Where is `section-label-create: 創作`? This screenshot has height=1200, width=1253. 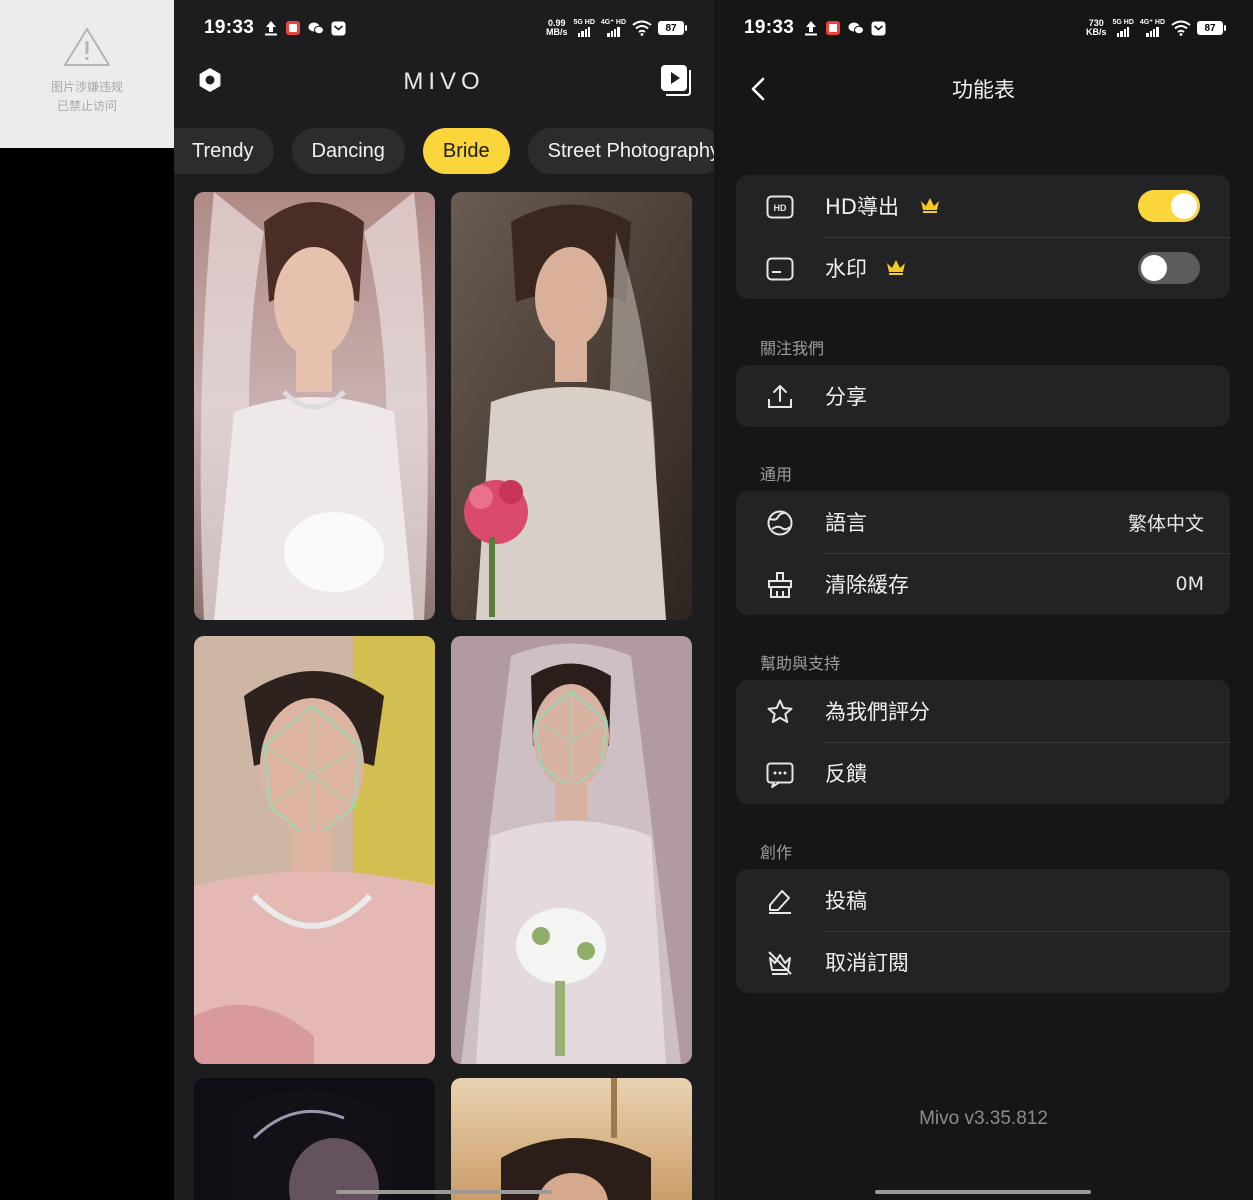 section-label-create: 創作 is located at coordinates (776, 852).